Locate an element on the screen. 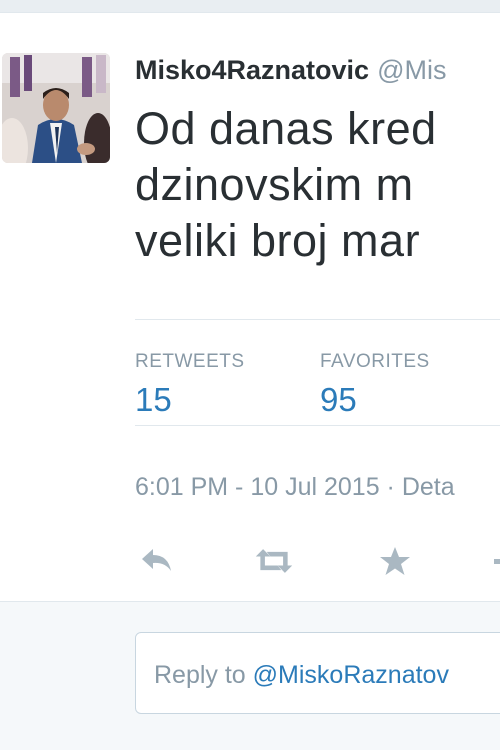 The height and width of the screenshot is (750, 500). retweets-stat: RETWEETS 15 is located at coordinates (190, 385).